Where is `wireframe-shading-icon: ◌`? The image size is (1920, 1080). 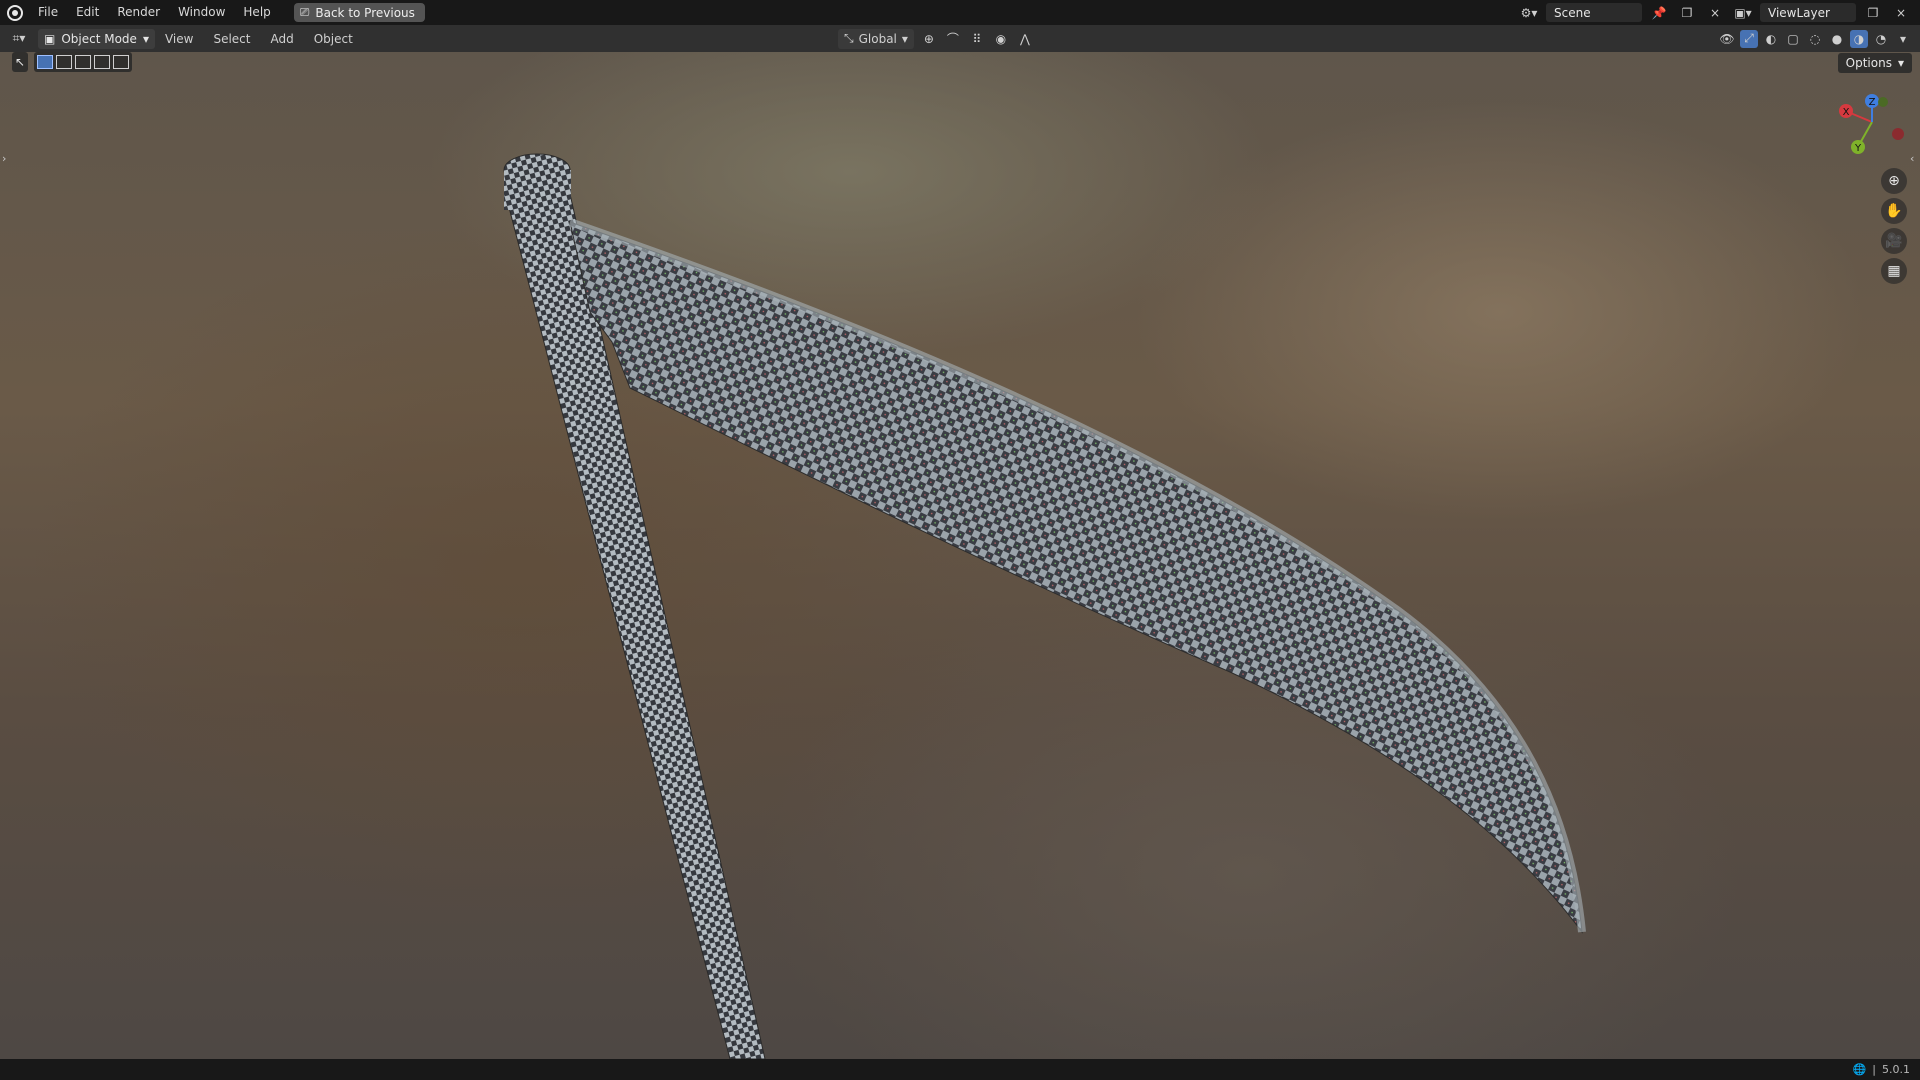 wireframe-shading-icon: ◌ is located at coordinates (1815, 39).